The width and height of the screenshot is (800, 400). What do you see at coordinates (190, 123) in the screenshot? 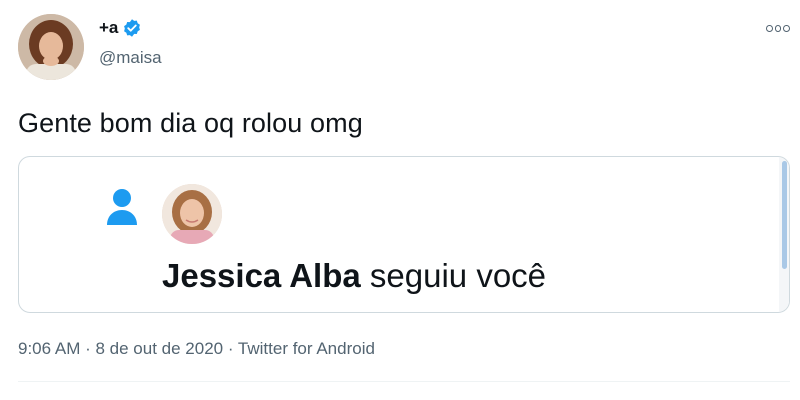
I see `tweet-text: Gente bom dia oq rolou omg` at bounding box center [190, 123].